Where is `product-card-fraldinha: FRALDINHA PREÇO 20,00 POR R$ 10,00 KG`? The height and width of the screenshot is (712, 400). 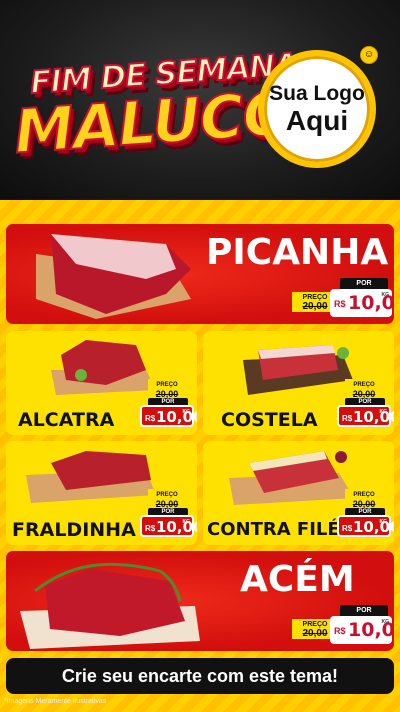 product-card-fraldinha: FRALDINHA PREÇO 20,00 POR R$ 10,00 KG is located at coordinates (101, 493).